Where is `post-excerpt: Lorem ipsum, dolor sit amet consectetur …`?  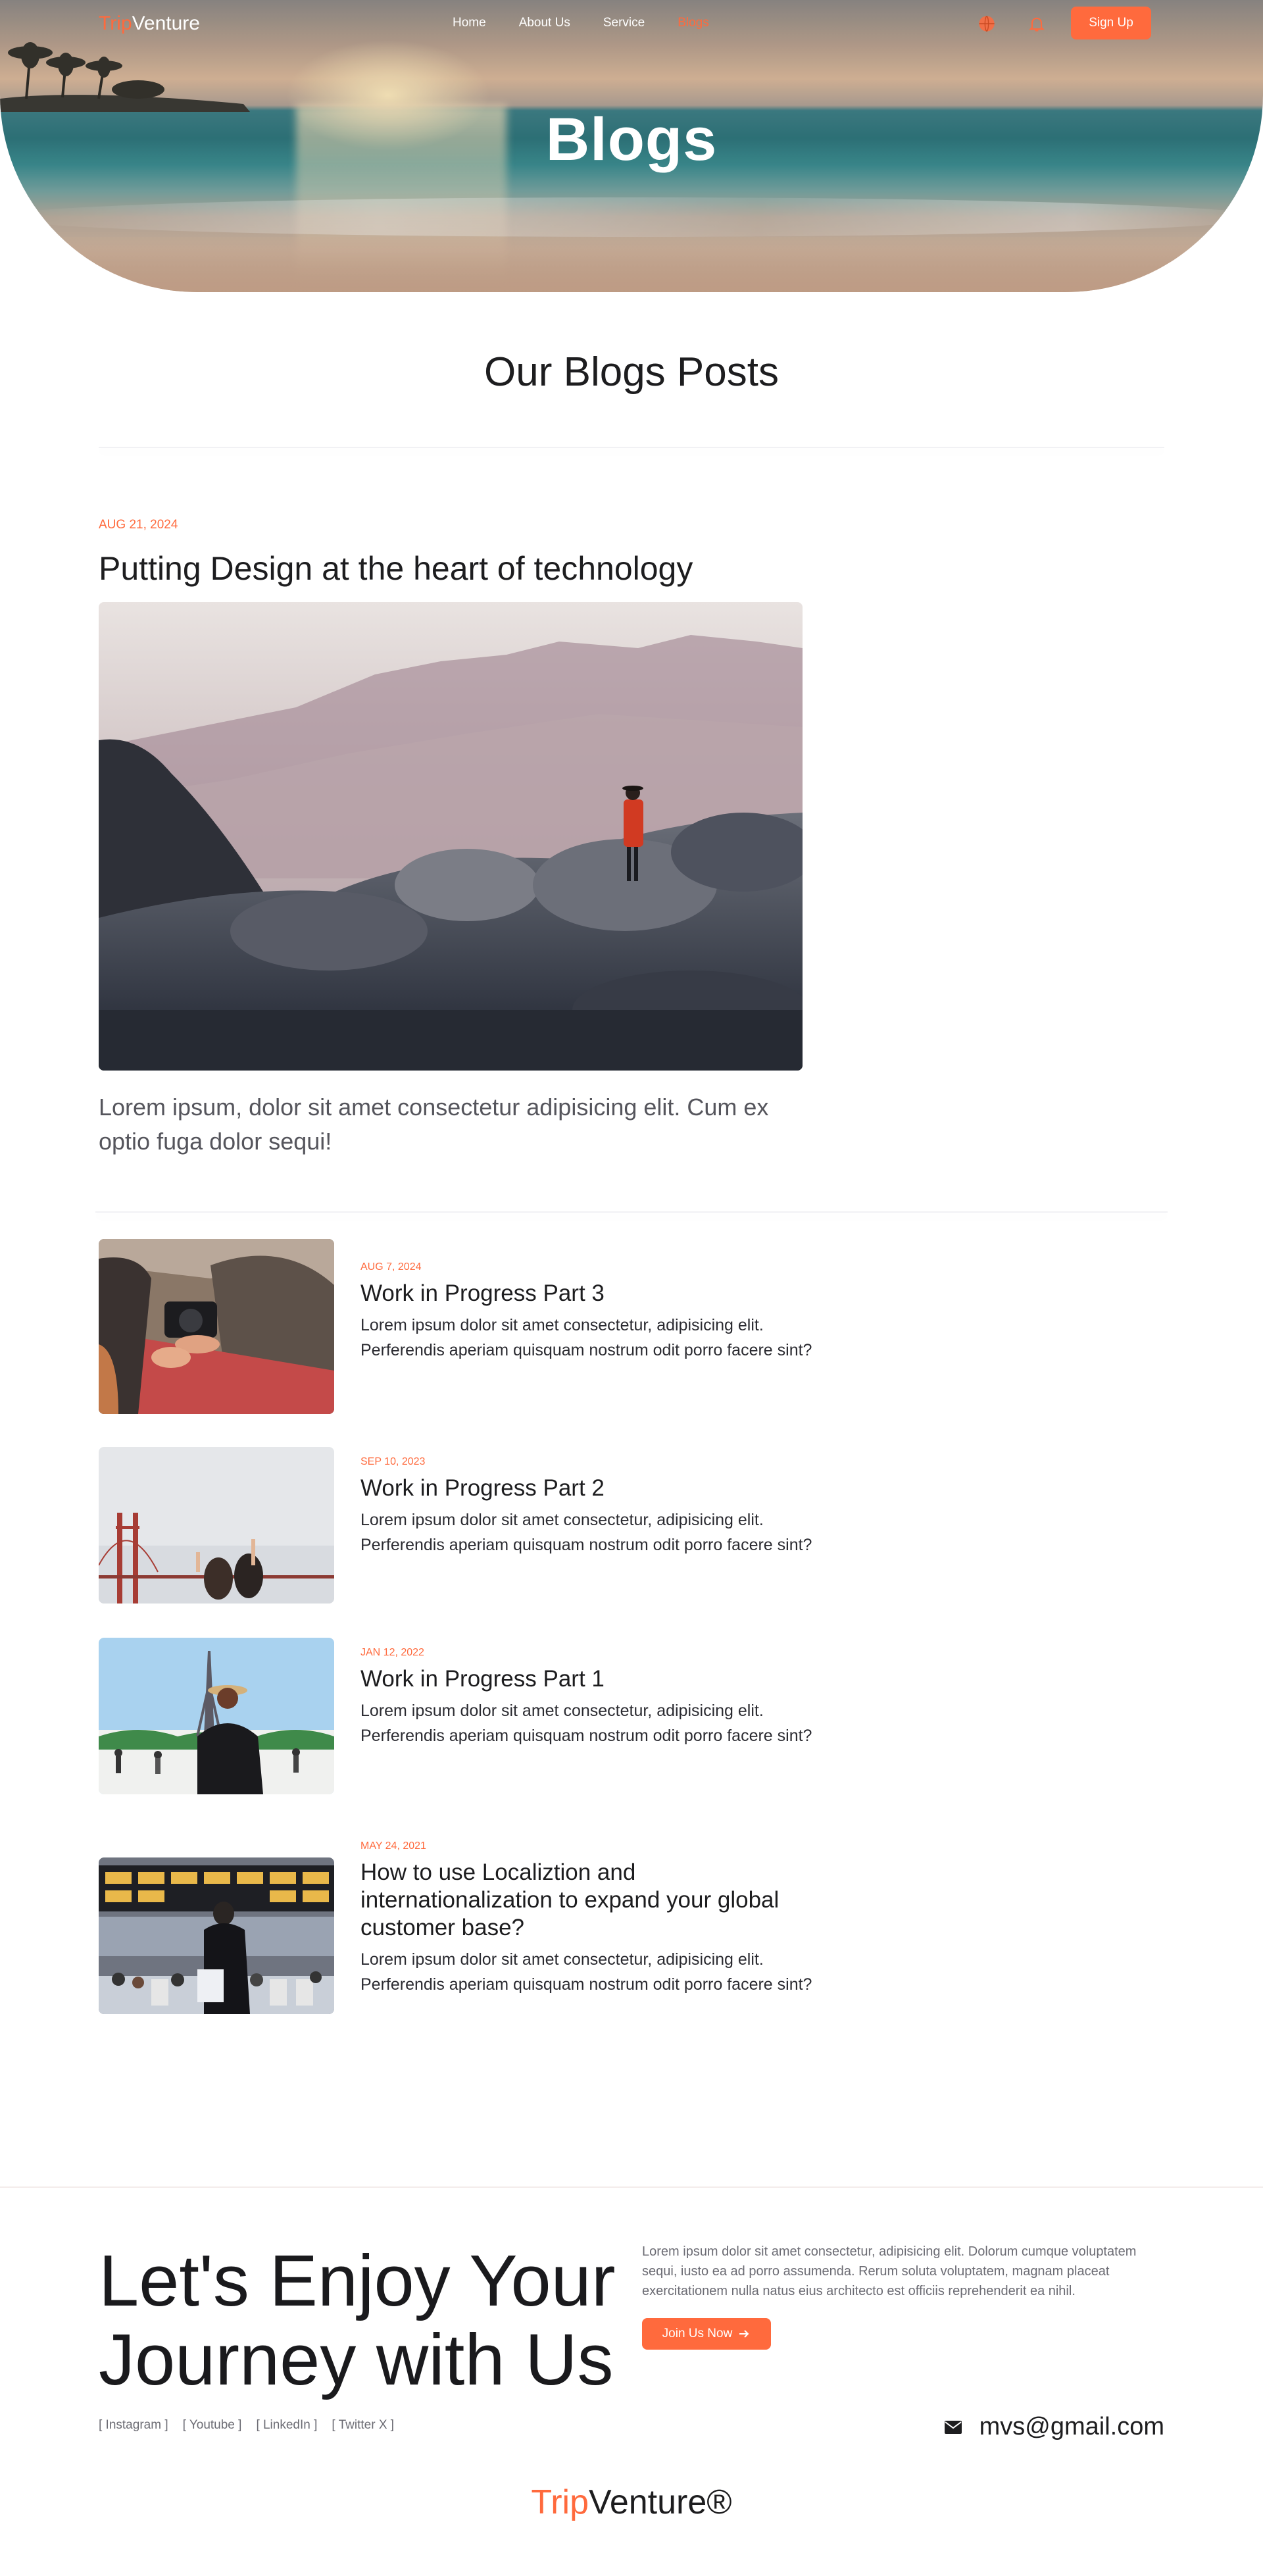
post-excerpt: Lorem ipsum, dolor sit amet consectetur … is located at coordinates (434, 1124).